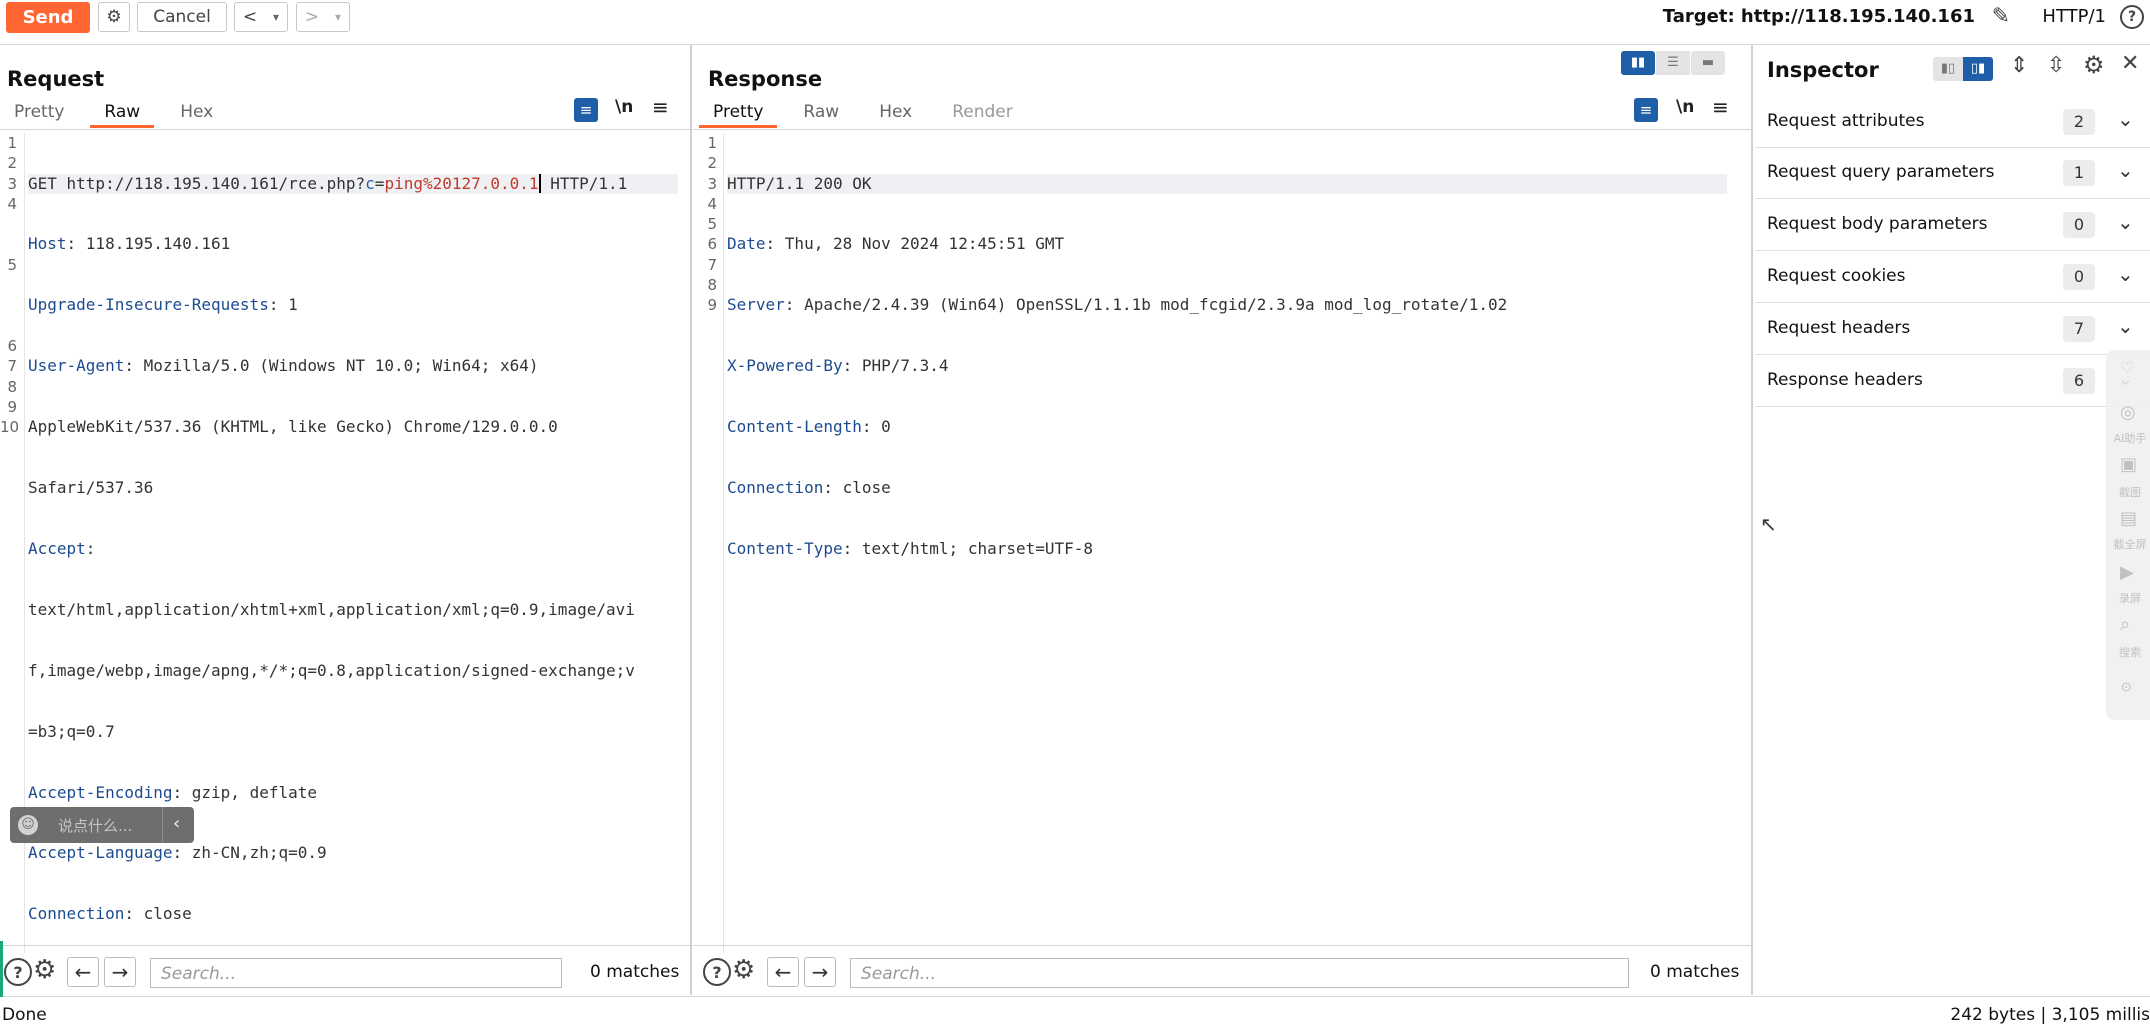 The image size is (2150, 1030). I want to click on header-line: Upgrade-Insecure-Requests: 1, so click(163, 305).